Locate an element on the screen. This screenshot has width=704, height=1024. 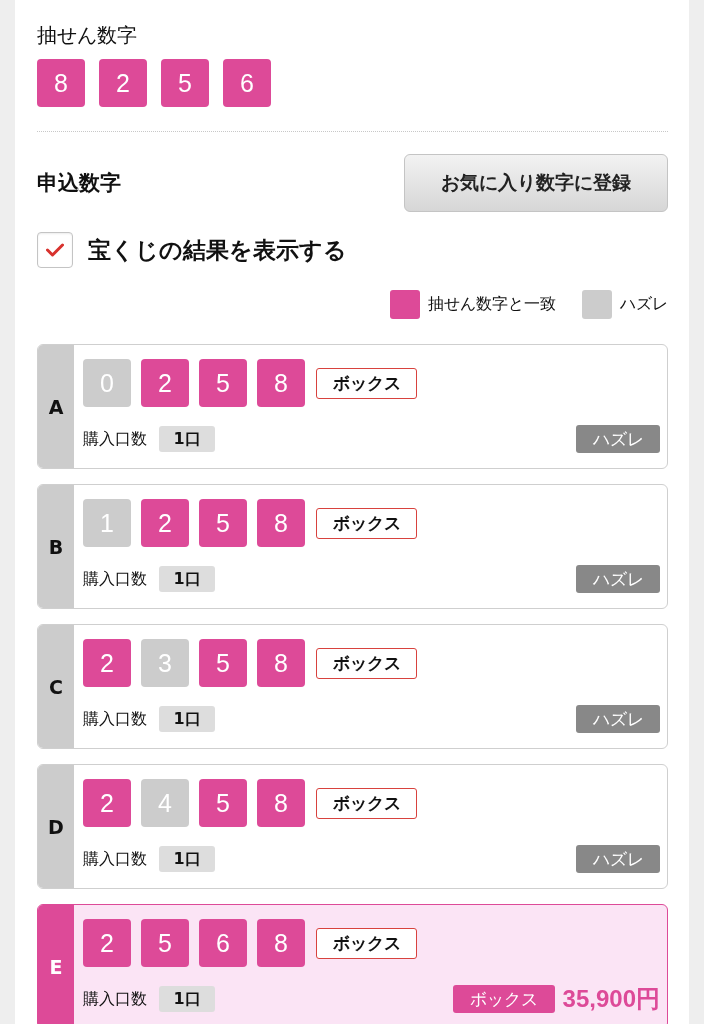
ticket-letter-strip: E is located at coordinates (56, 964).